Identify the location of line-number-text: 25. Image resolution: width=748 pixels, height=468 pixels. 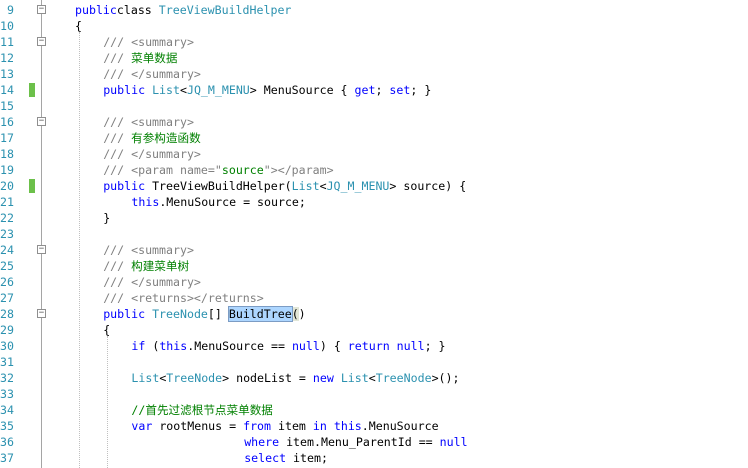
(7, 266).